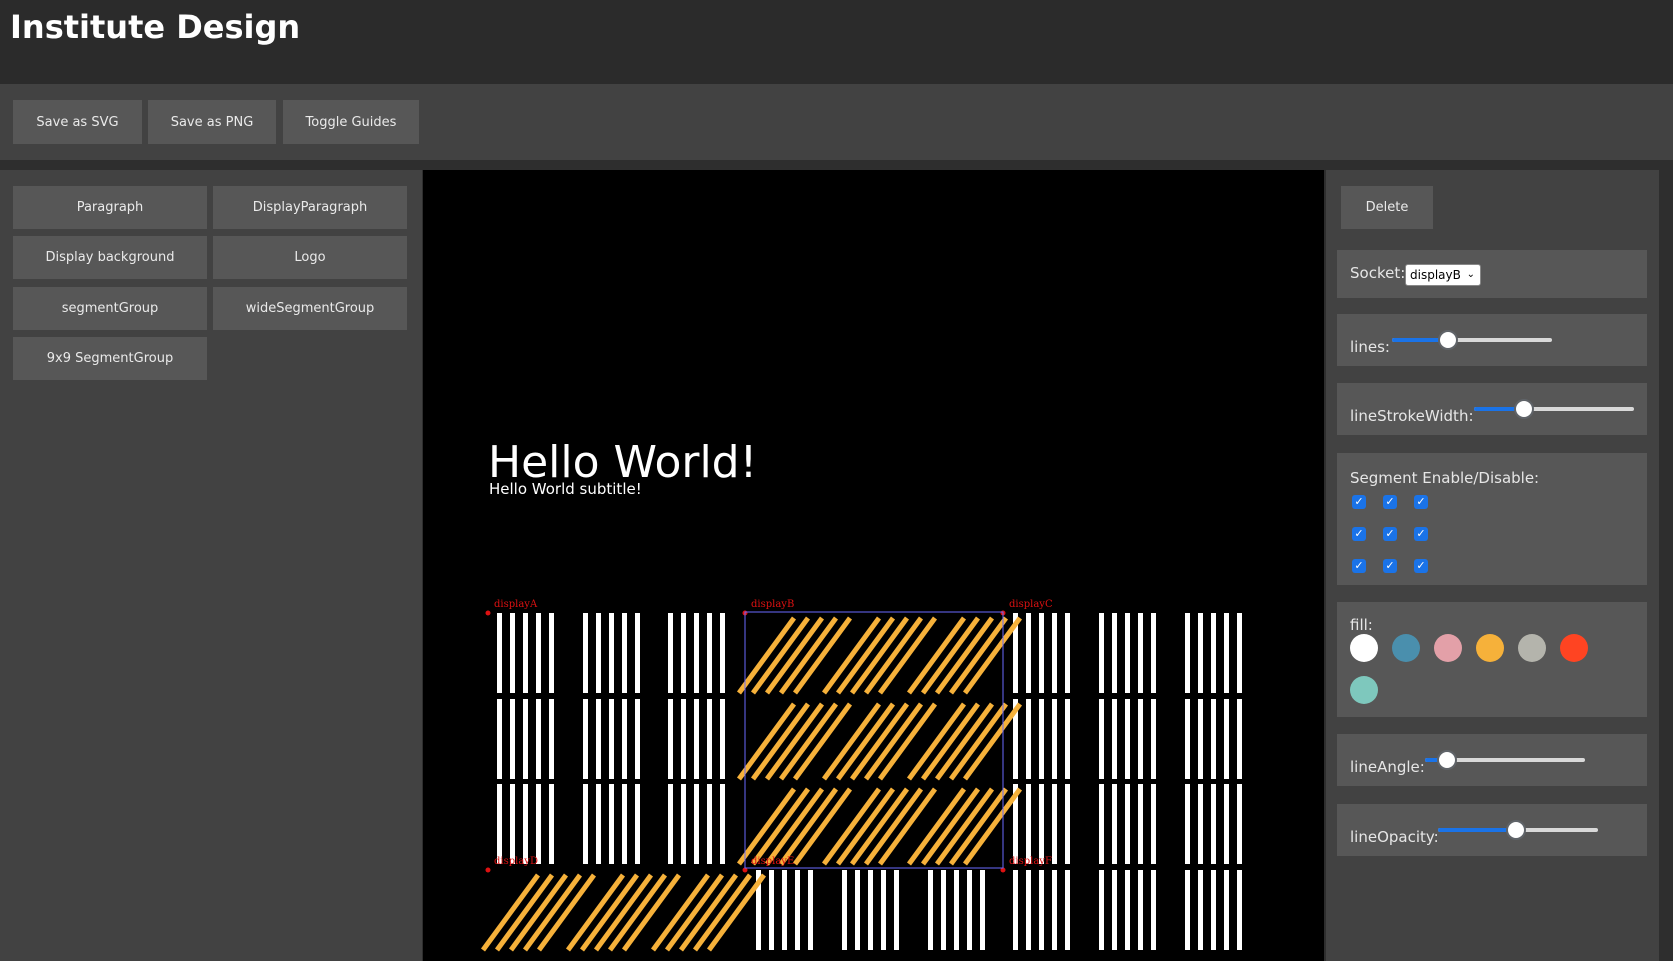 The width and height of the screenshot is (1673, 961). I want to click on add-display-background-button: Display background, so click(110, 257).